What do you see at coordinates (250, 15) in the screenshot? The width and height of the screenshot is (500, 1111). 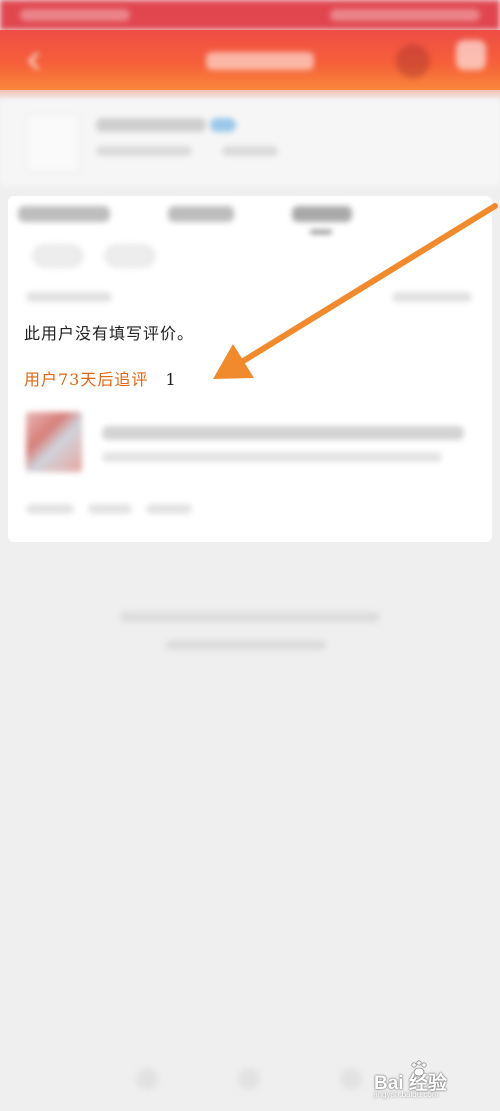 I see `status-bar` at bounding box center [250, 15].